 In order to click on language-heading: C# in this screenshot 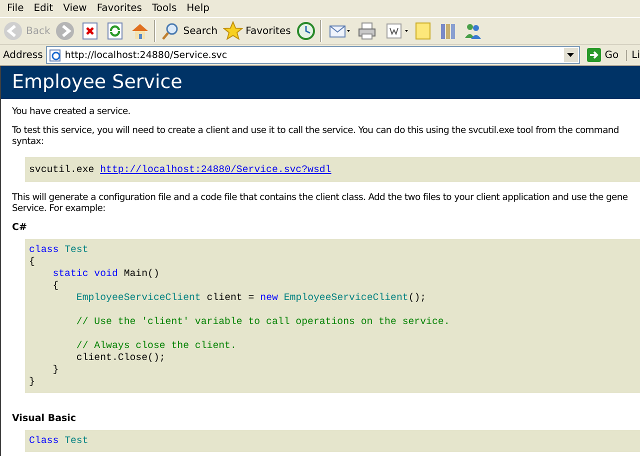, I will do `click(20, 227)`.